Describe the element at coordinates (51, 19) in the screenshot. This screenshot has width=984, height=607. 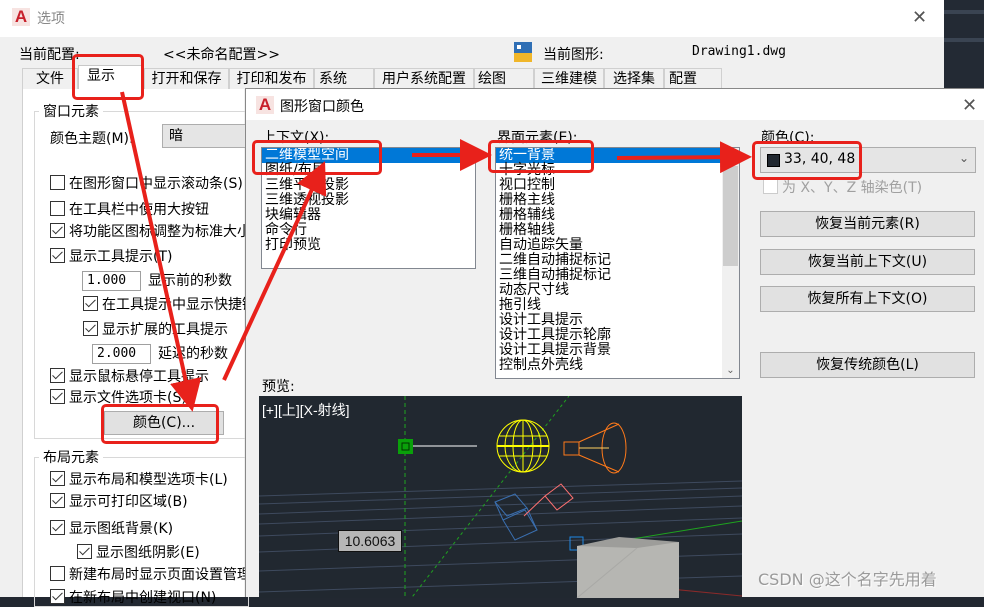
I see `options-title: 选项` at that location.